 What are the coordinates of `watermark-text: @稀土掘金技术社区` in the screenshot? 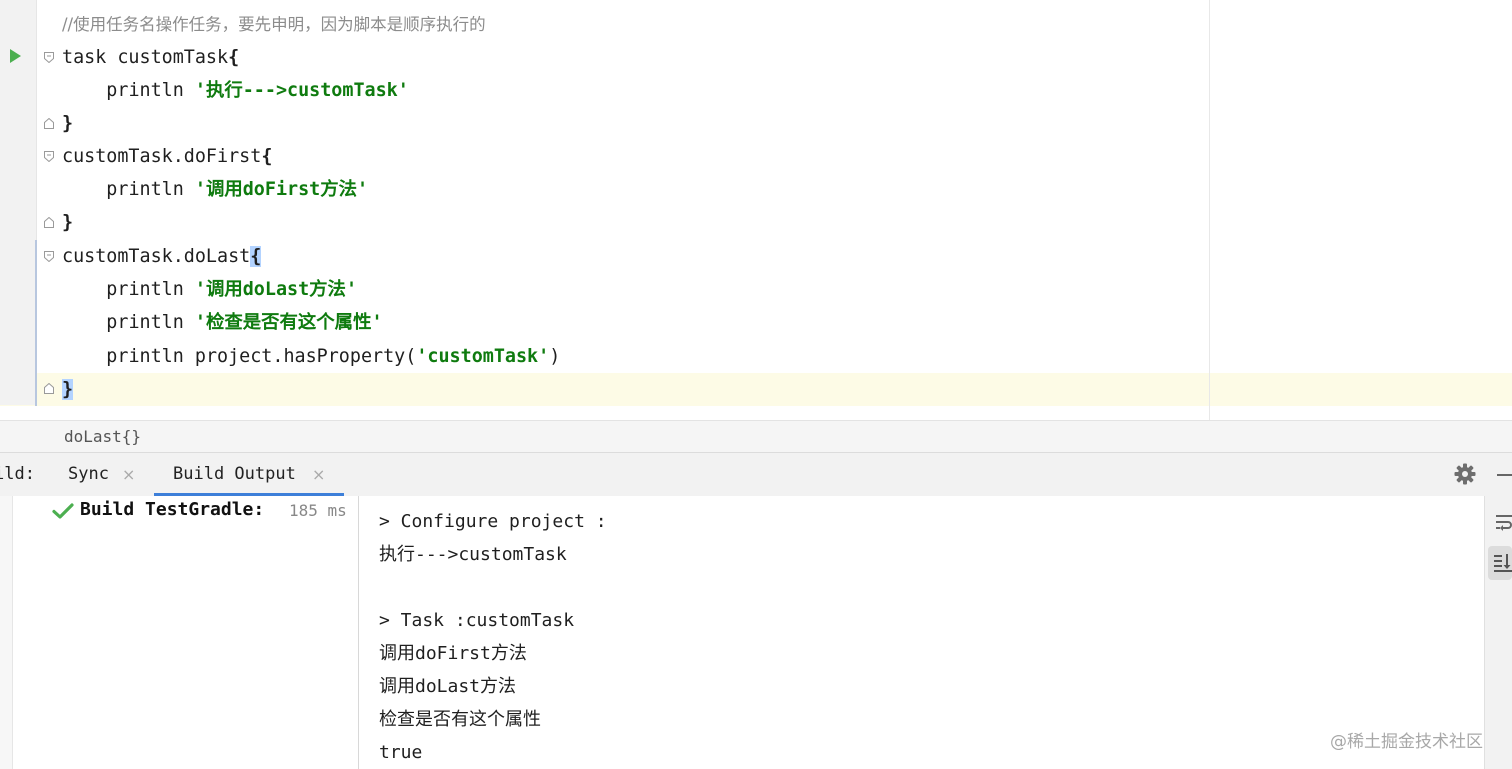 It's located at (1406, 742).